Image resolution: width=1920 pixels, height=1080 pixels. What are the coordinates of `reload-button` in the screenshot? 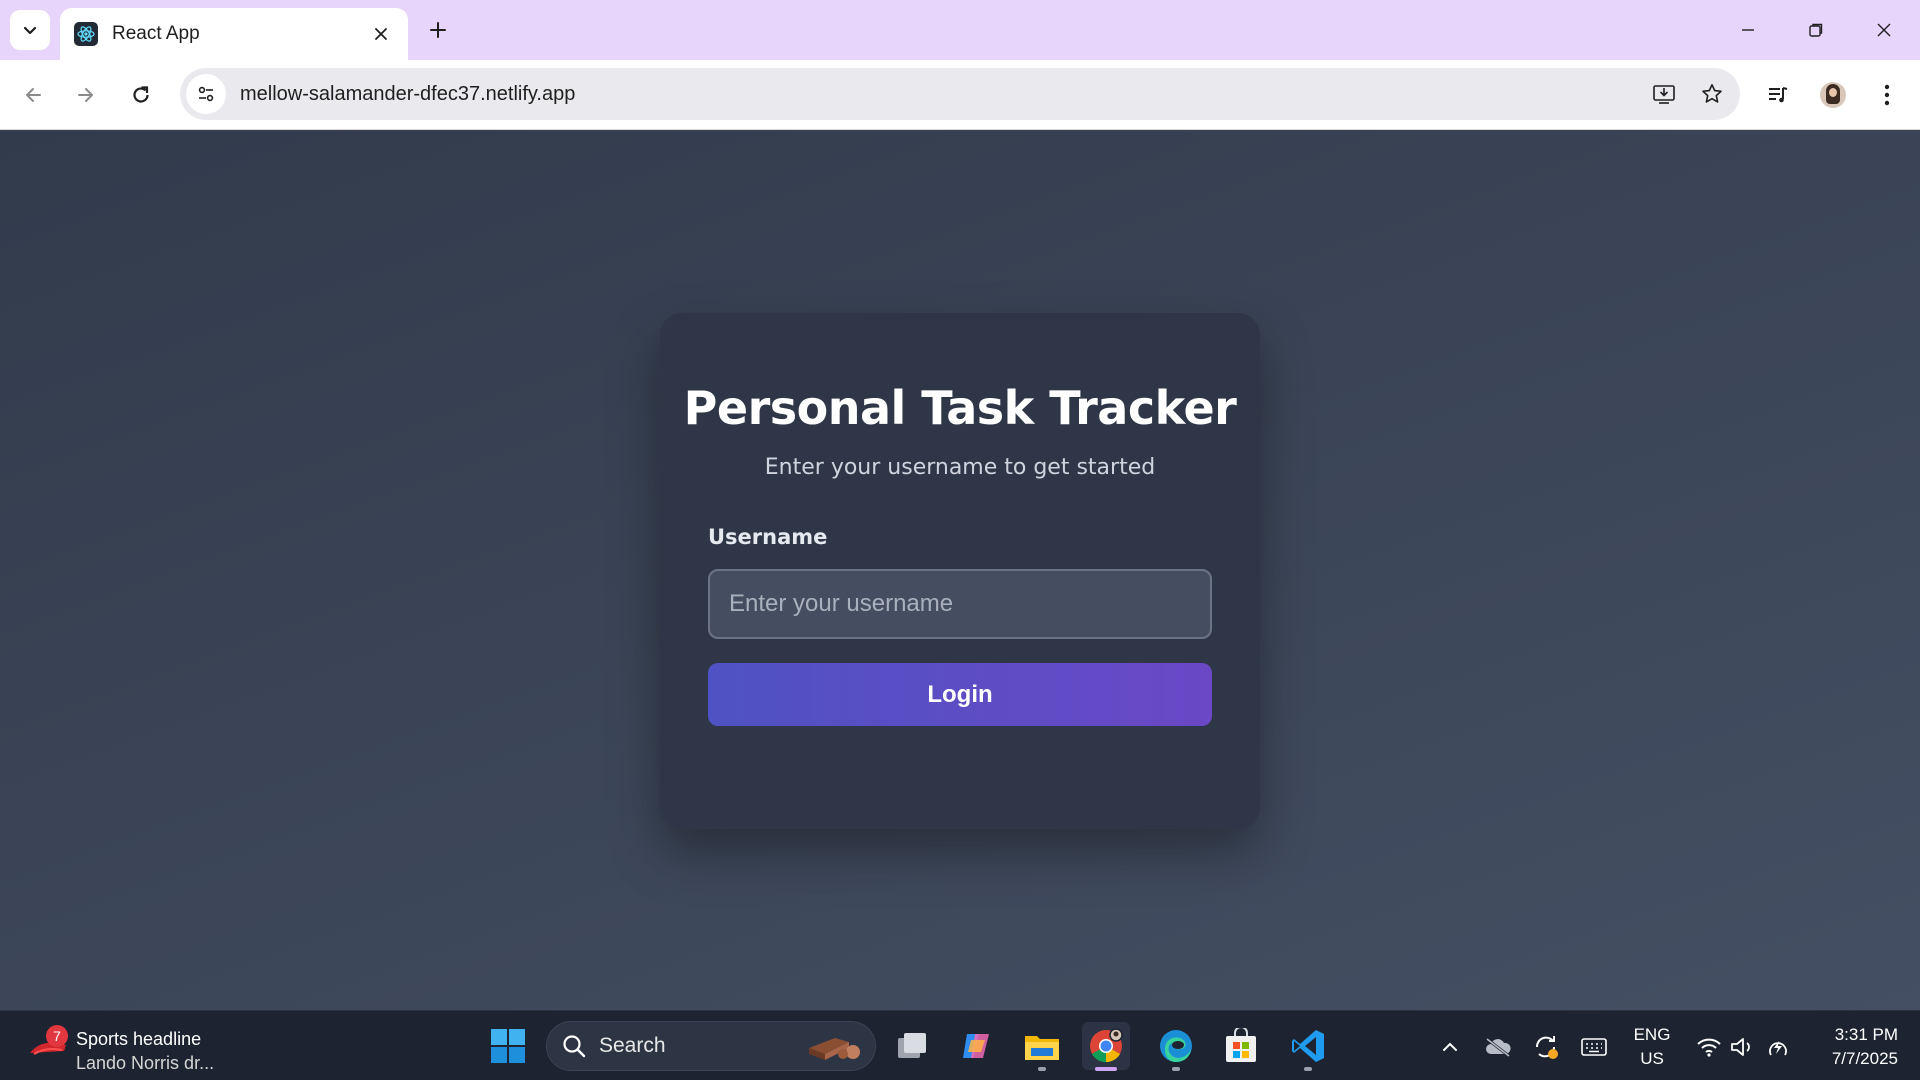 It's located at (141, 95).